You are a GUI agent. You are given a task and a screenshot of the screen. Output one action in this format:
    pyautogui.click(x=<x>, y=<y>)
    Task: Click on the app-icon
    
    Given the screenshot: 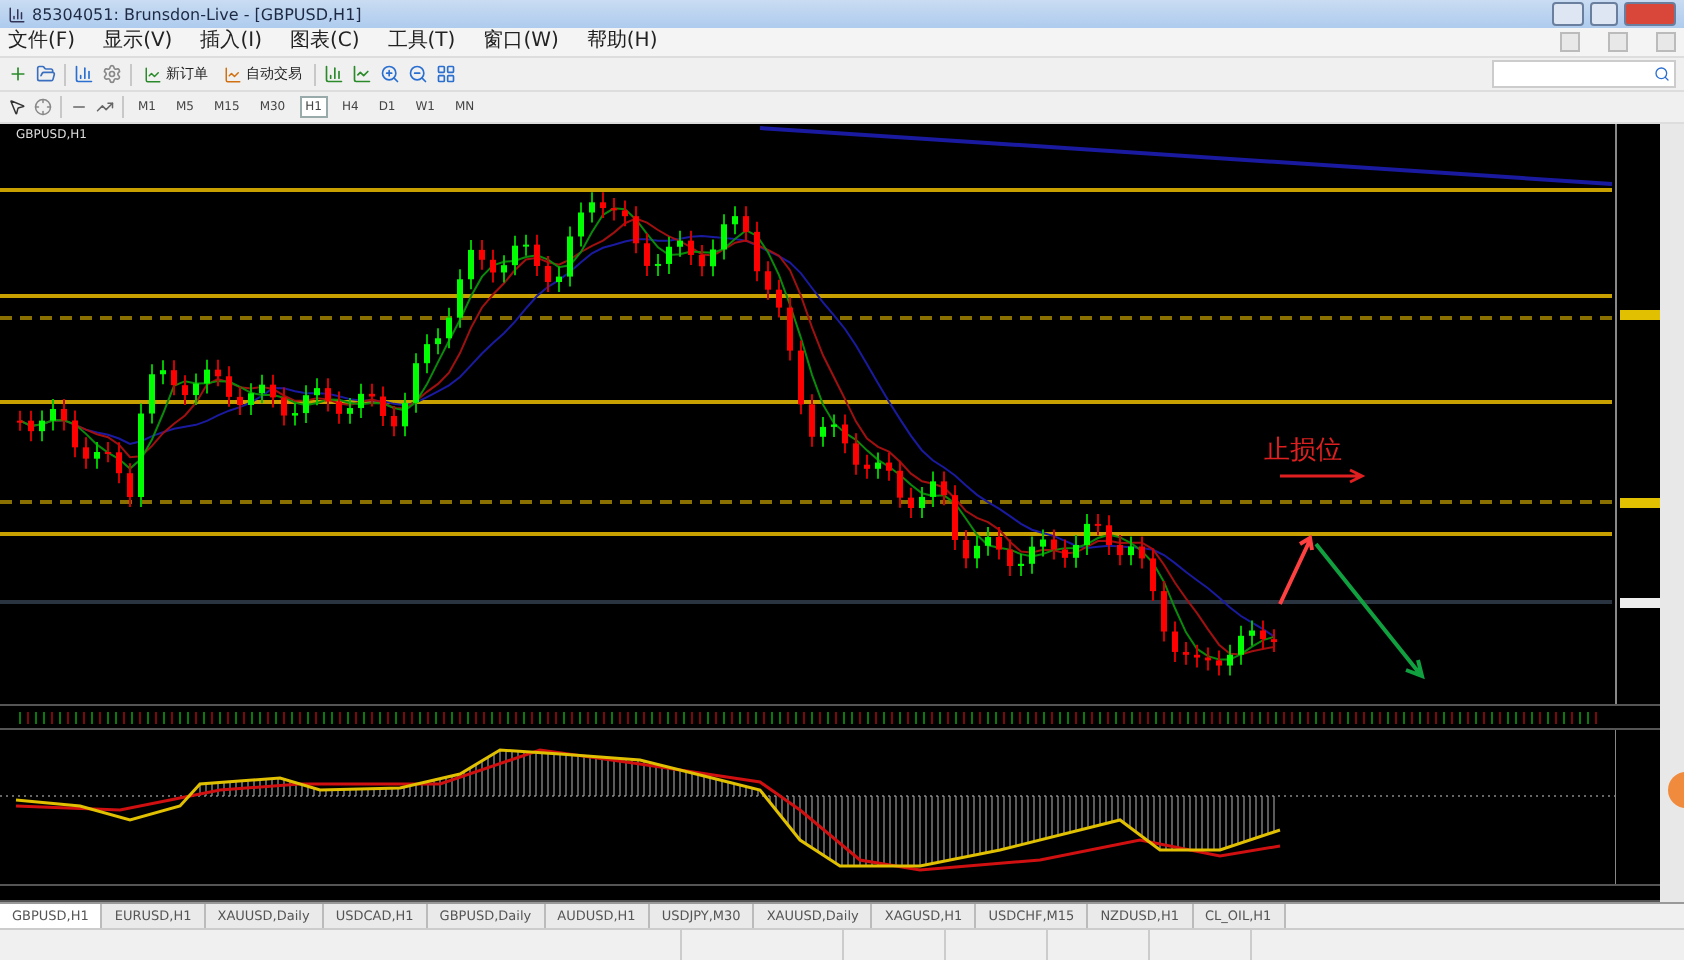 What is the action you would take?
    pyautogui.click(x=17, y=14)
    